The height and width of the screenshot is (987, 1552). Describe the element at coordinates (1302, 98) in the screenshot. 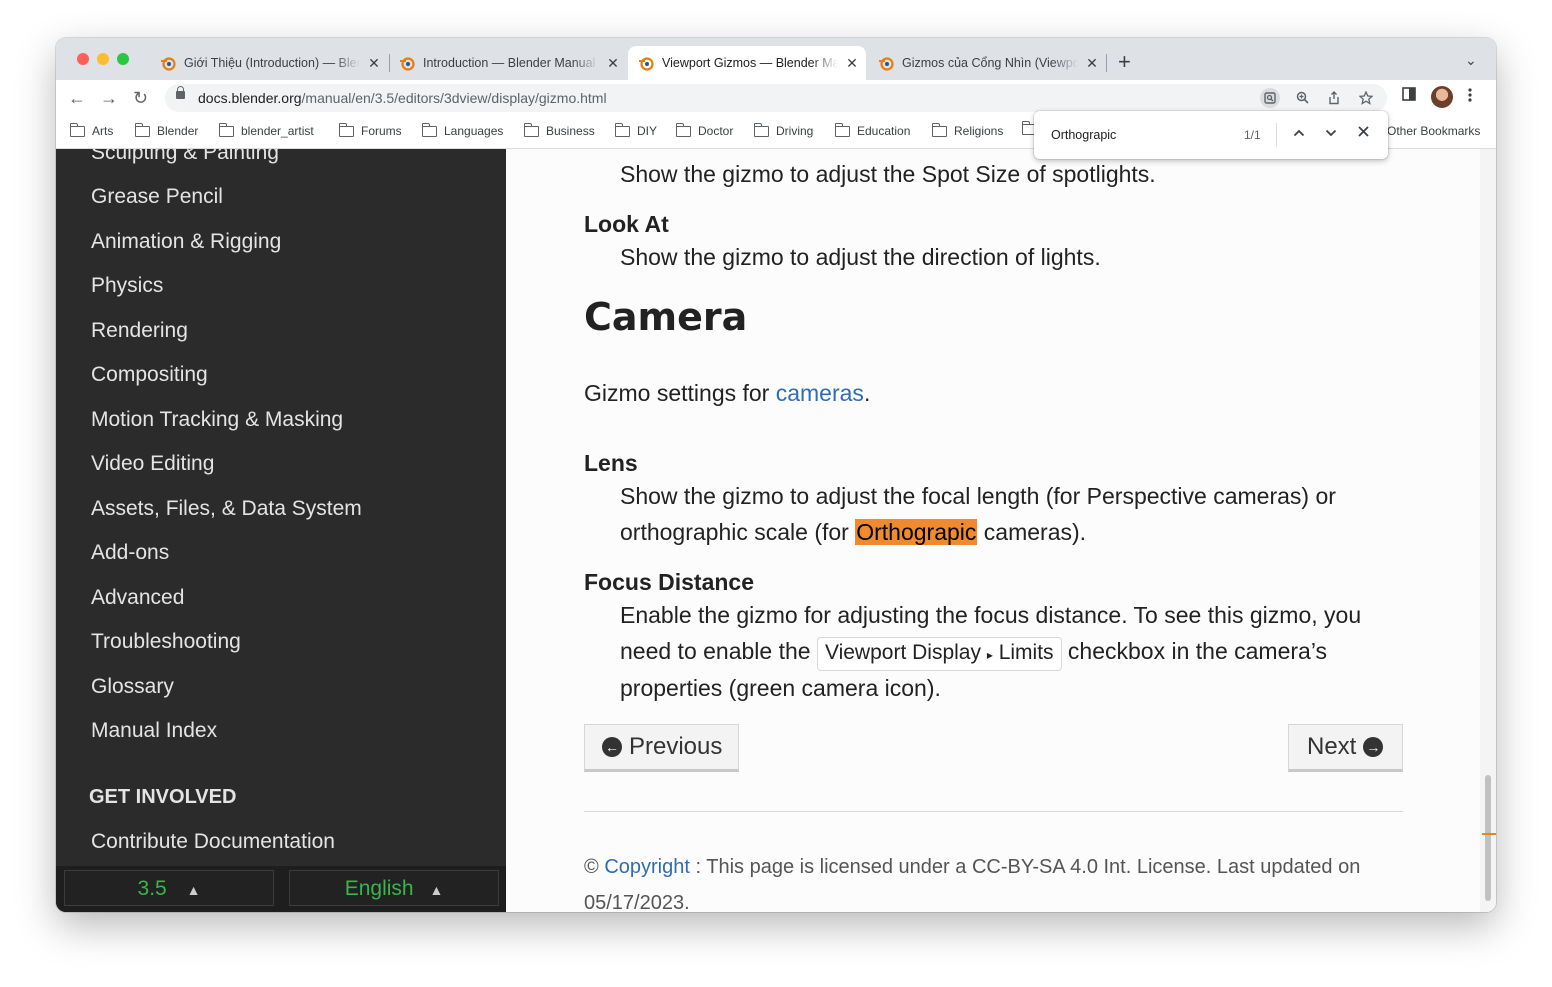

I see `zoom-icon` at that location.